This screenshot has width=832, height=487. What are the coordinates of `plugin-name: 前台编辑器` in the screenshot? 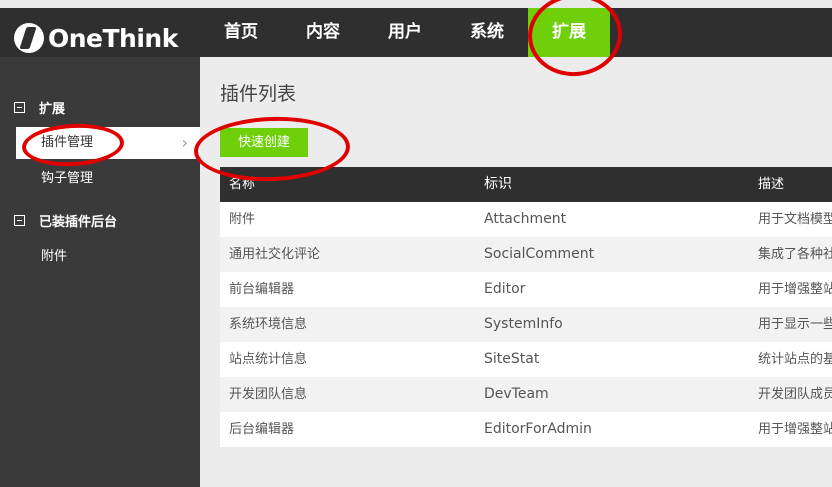 It's located at (262, 289).